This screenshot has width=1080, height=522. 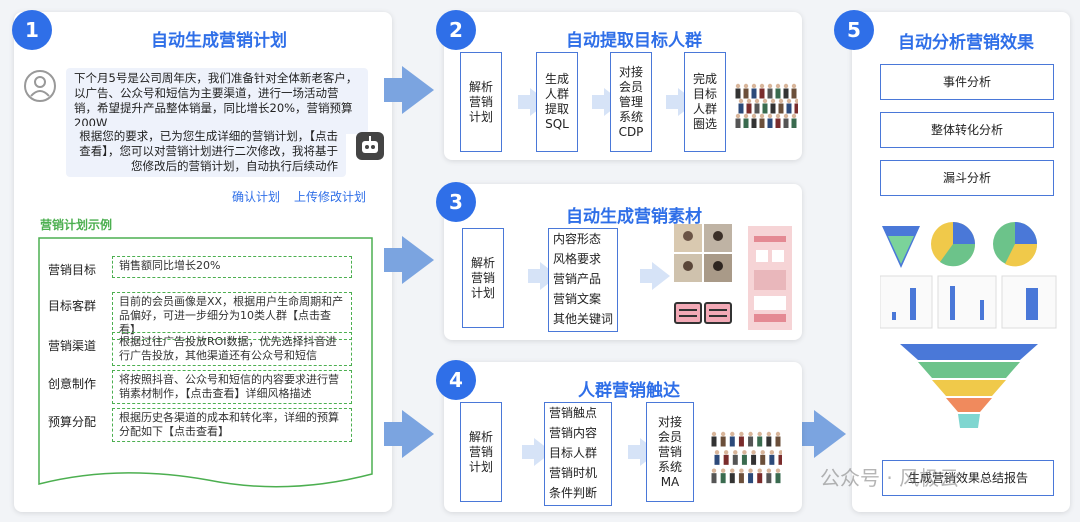 I want to click on event-analysis-box: 事件分析, so click(x=967, y=82).